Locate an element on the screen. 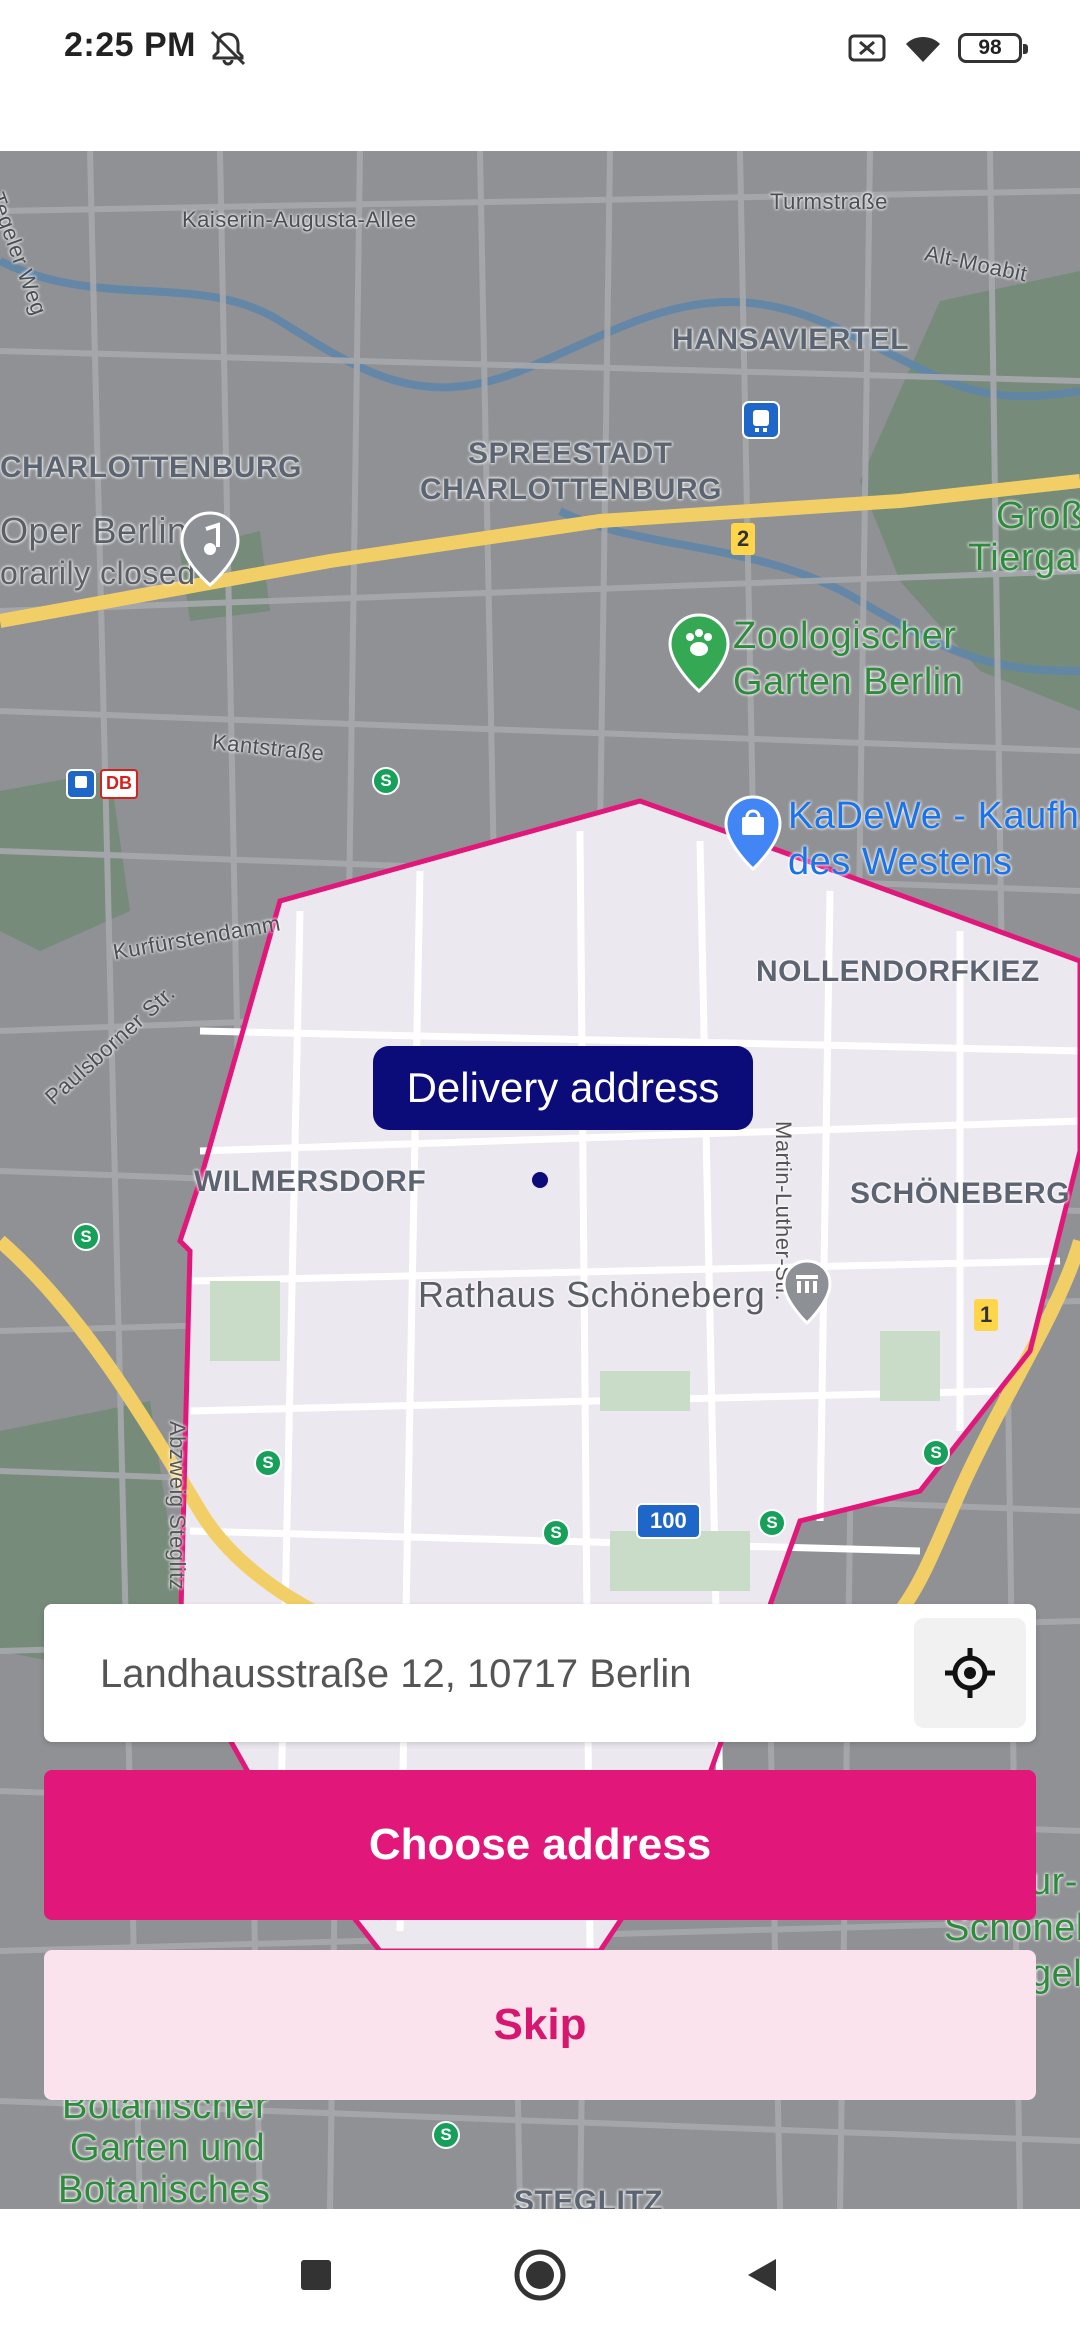  square-icon is located at coordinates (316, 2274).